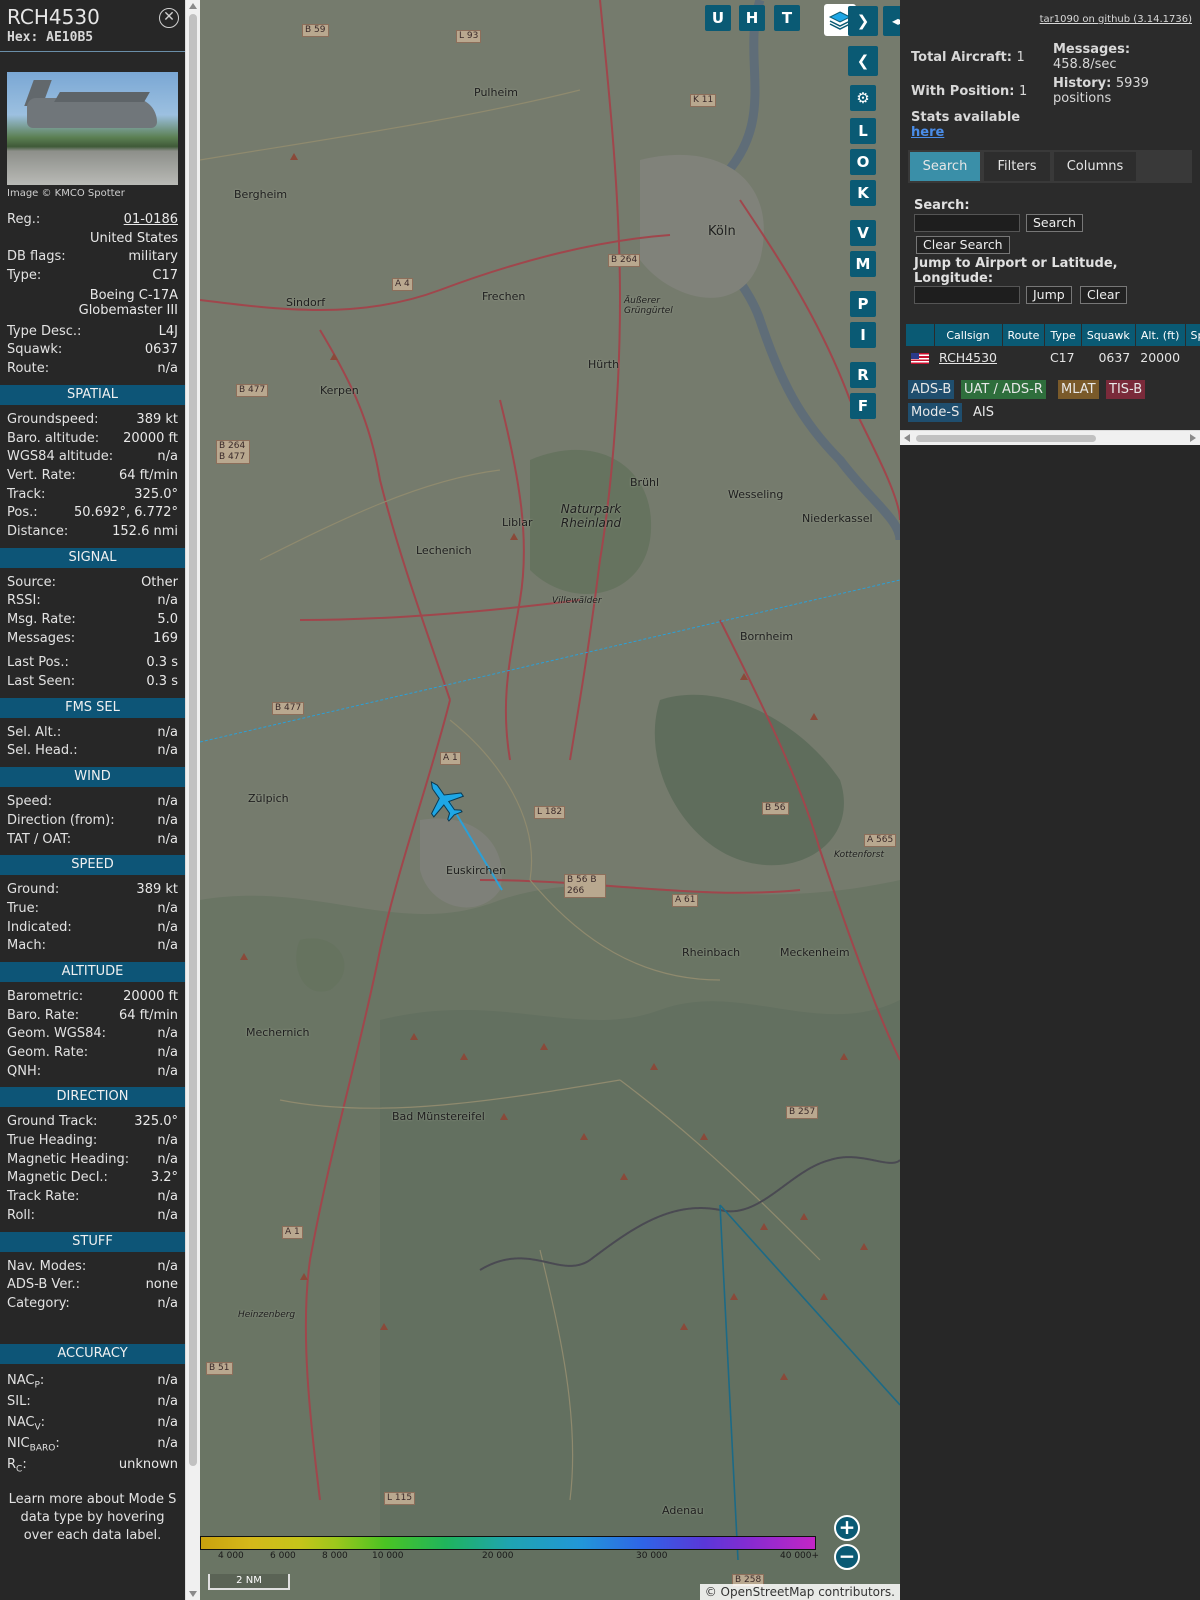 The image size is (1200, 1600). Describe the element at coordinates (66, 193) in the screenshot. I see `photo-credit: Image © KMCO Spotter` at that location.